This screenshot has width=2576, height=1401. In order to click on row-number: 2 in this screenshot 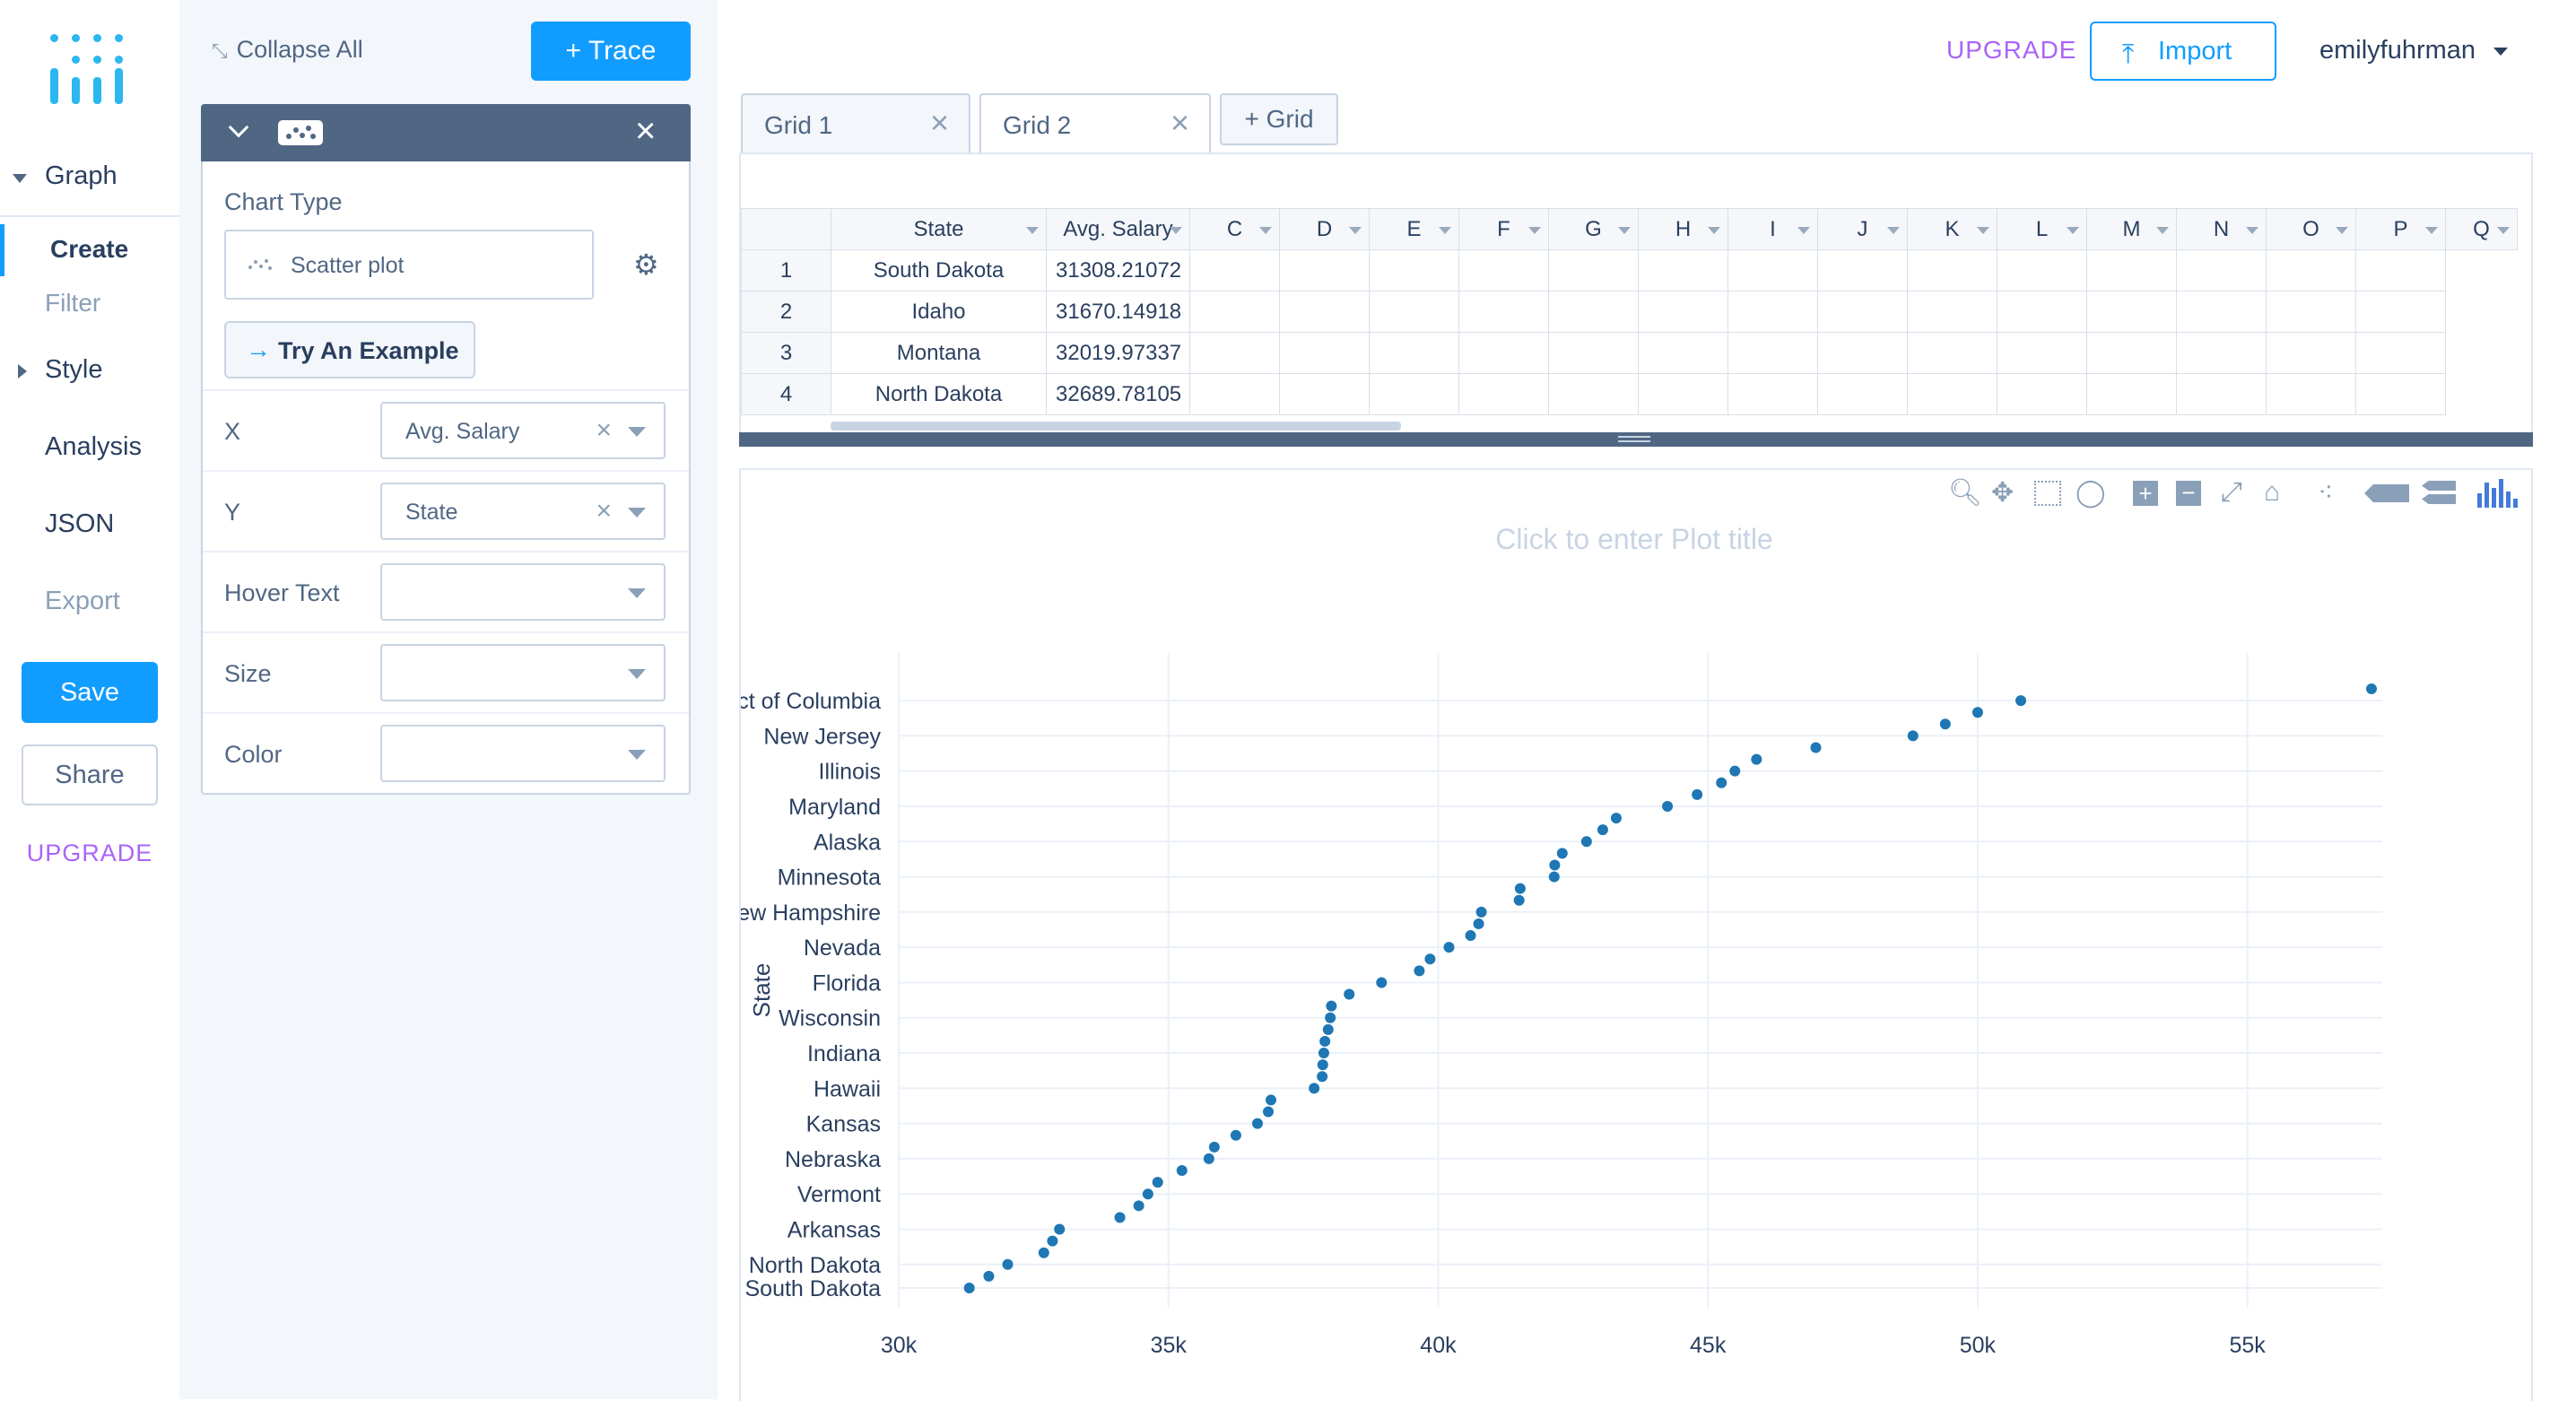, I will do `click(786, 312)`.